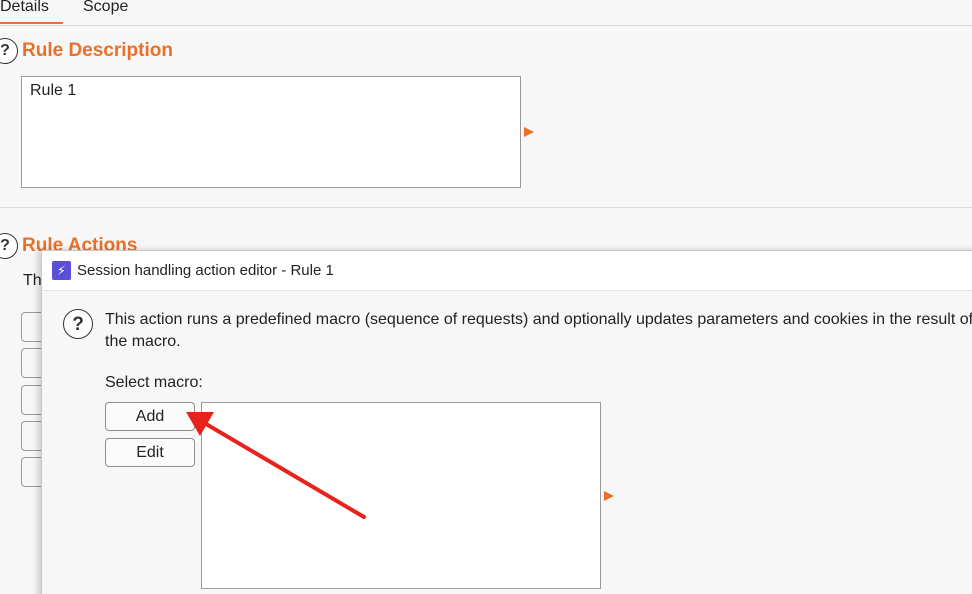  Describe the element at coordinates (97, 50) in the screenshot. I see `rule-description-heading: Rule Description` at that location.